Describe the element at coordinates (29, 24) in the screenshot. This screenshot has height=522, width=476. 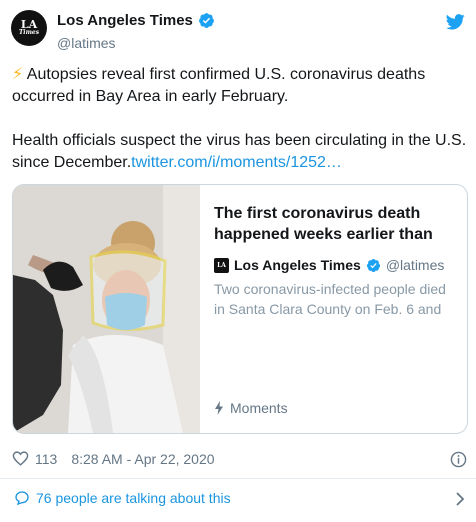
I see `avatar-logo-top: LA` at that location.